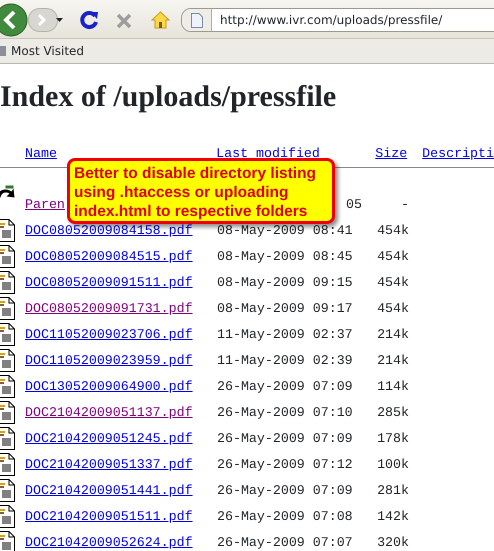  I want to click on column-header-link: Last modified, so click(268, 153).